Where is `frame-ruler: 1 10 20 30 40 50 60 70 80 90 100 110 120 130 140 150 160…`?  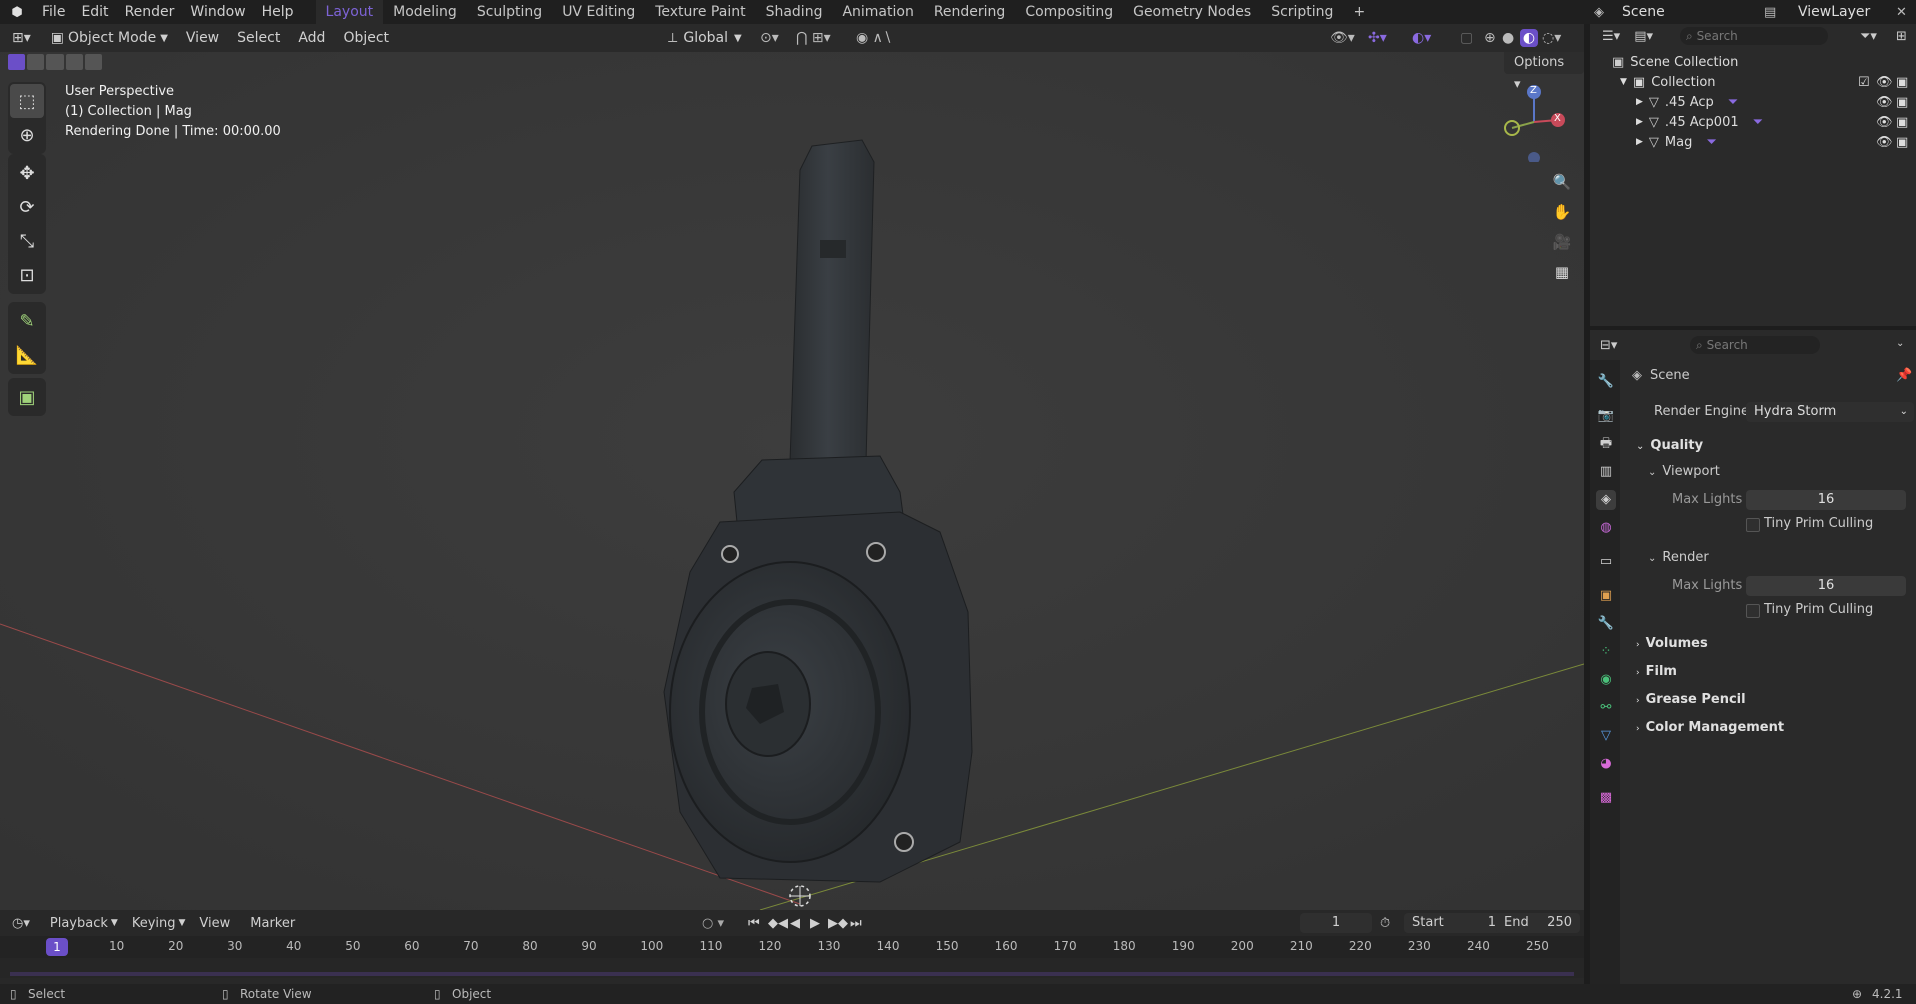 frame-ruler: 1 10 20 30 40 50 60 70 80 90 100 110 120 130 140 150 160… is located at coordinates (792, 947).